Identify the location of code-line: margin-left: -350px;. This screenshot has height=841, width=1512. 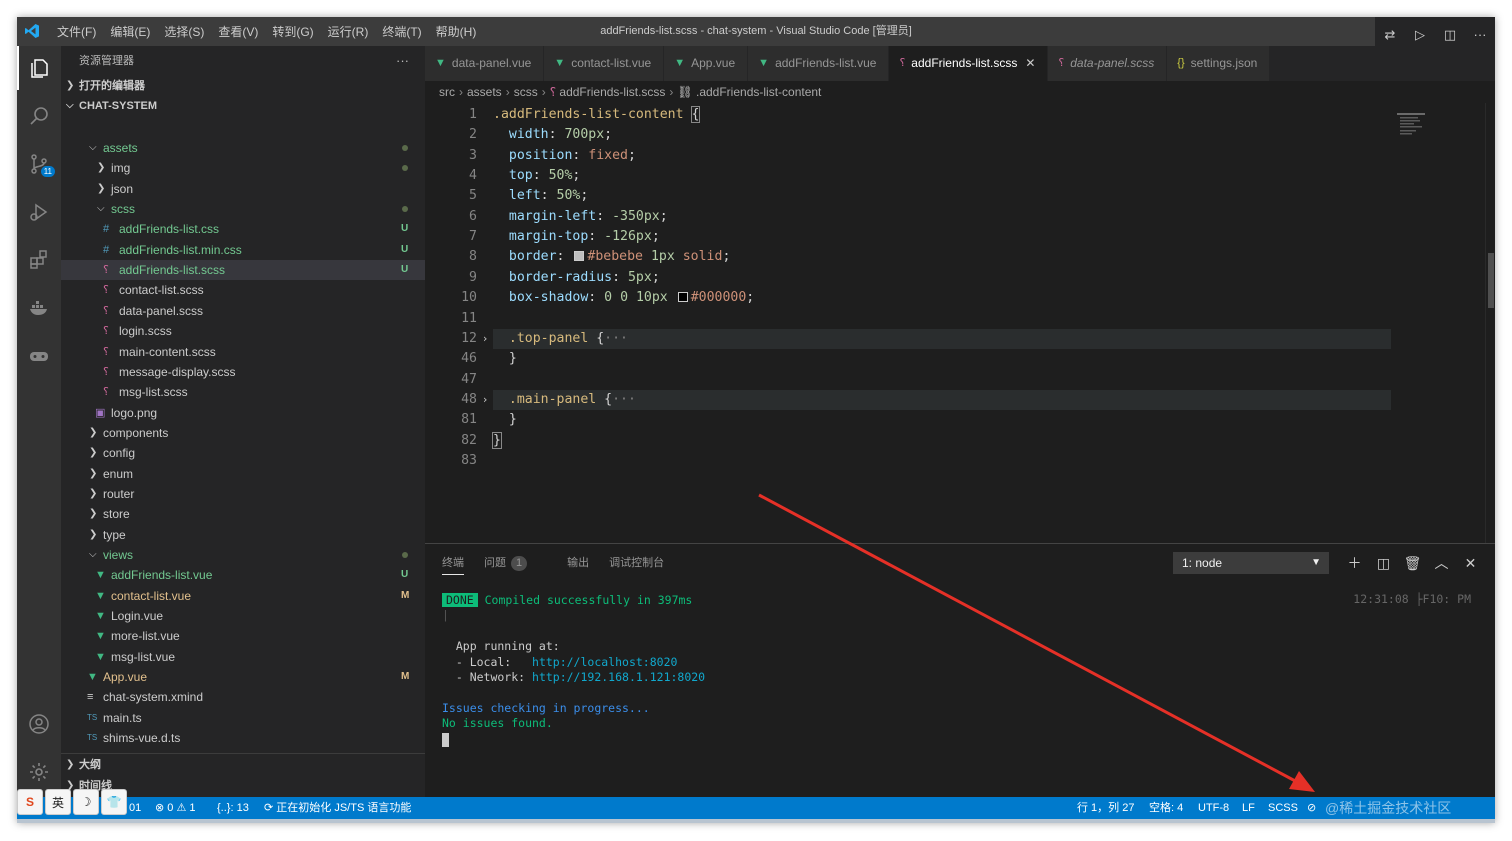
(580, 217).